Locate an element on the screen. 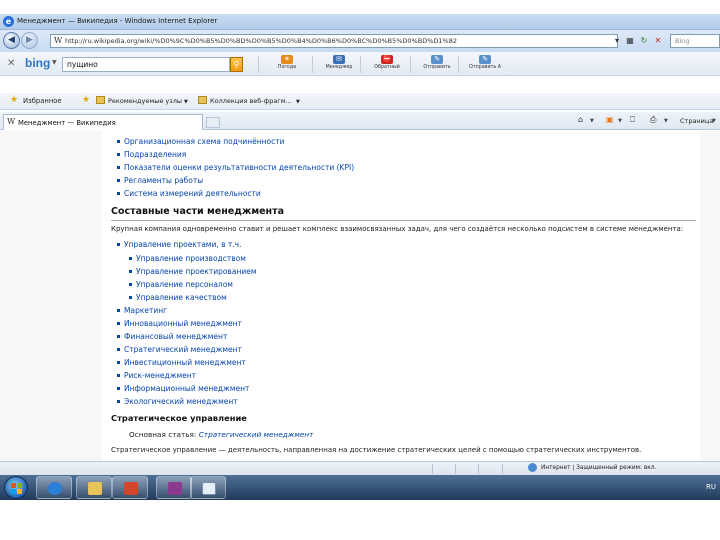 This screenshot has height=540, width=720. search-box: Bing is located at coordinates (695, 41).